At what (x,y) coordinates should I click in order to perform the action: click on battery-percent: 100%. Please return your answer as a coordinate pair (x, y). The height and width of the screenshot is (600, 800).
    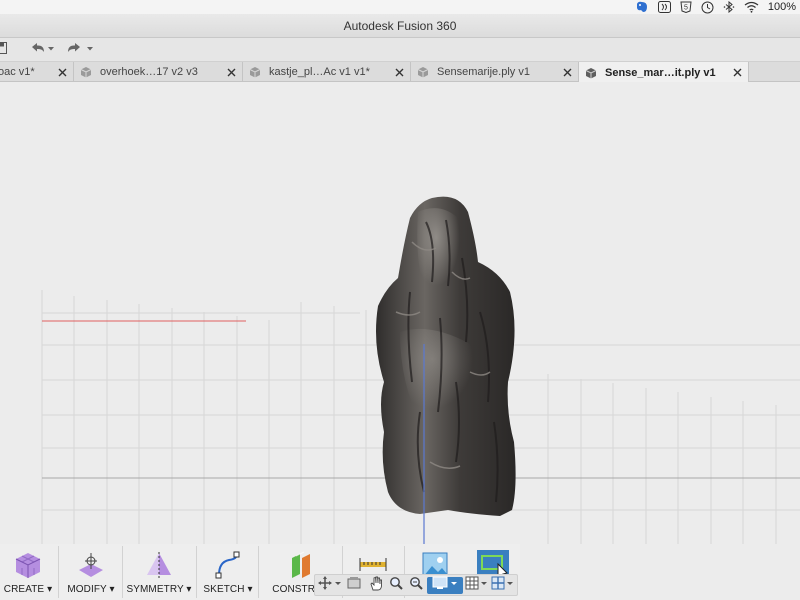
    Looking at the image, I should click on (782, 7).